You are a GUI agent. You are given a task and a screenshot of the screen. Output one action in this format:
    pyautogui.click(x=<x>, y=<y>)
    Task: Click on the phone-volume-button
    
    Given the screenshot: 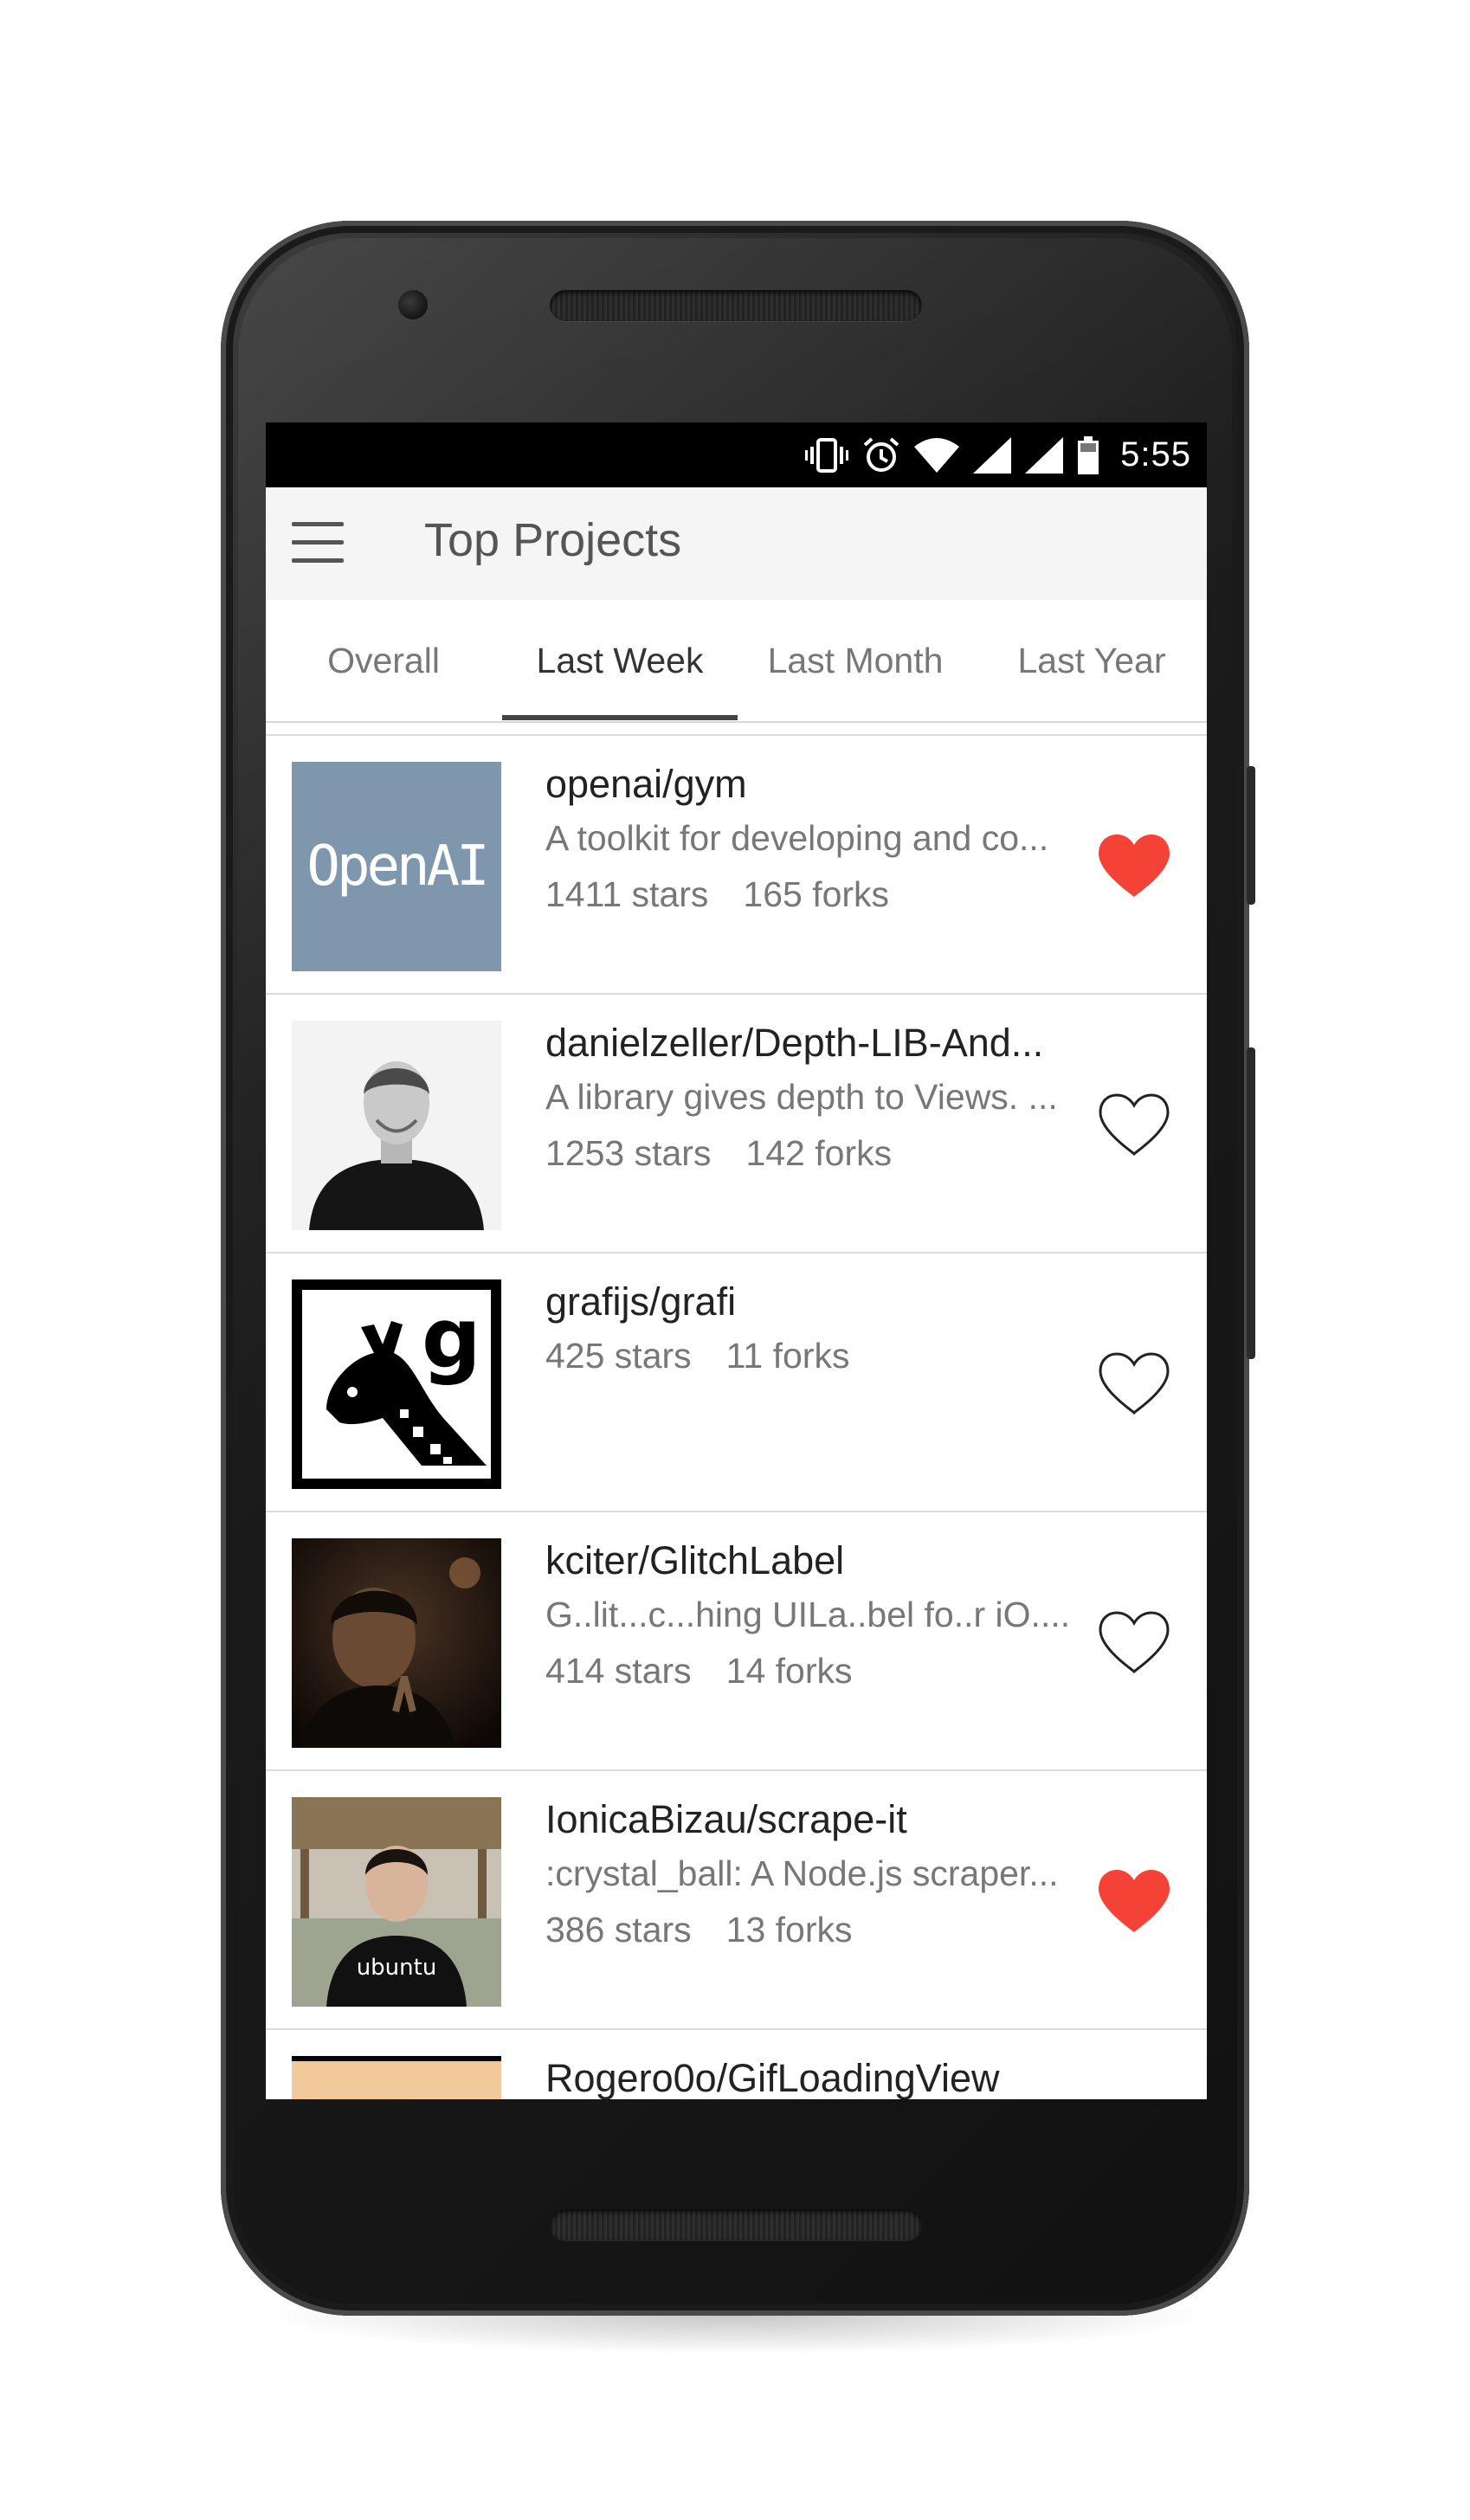 What is the action you would take?
    pyautogui.click(x=1251, y=1203)
    